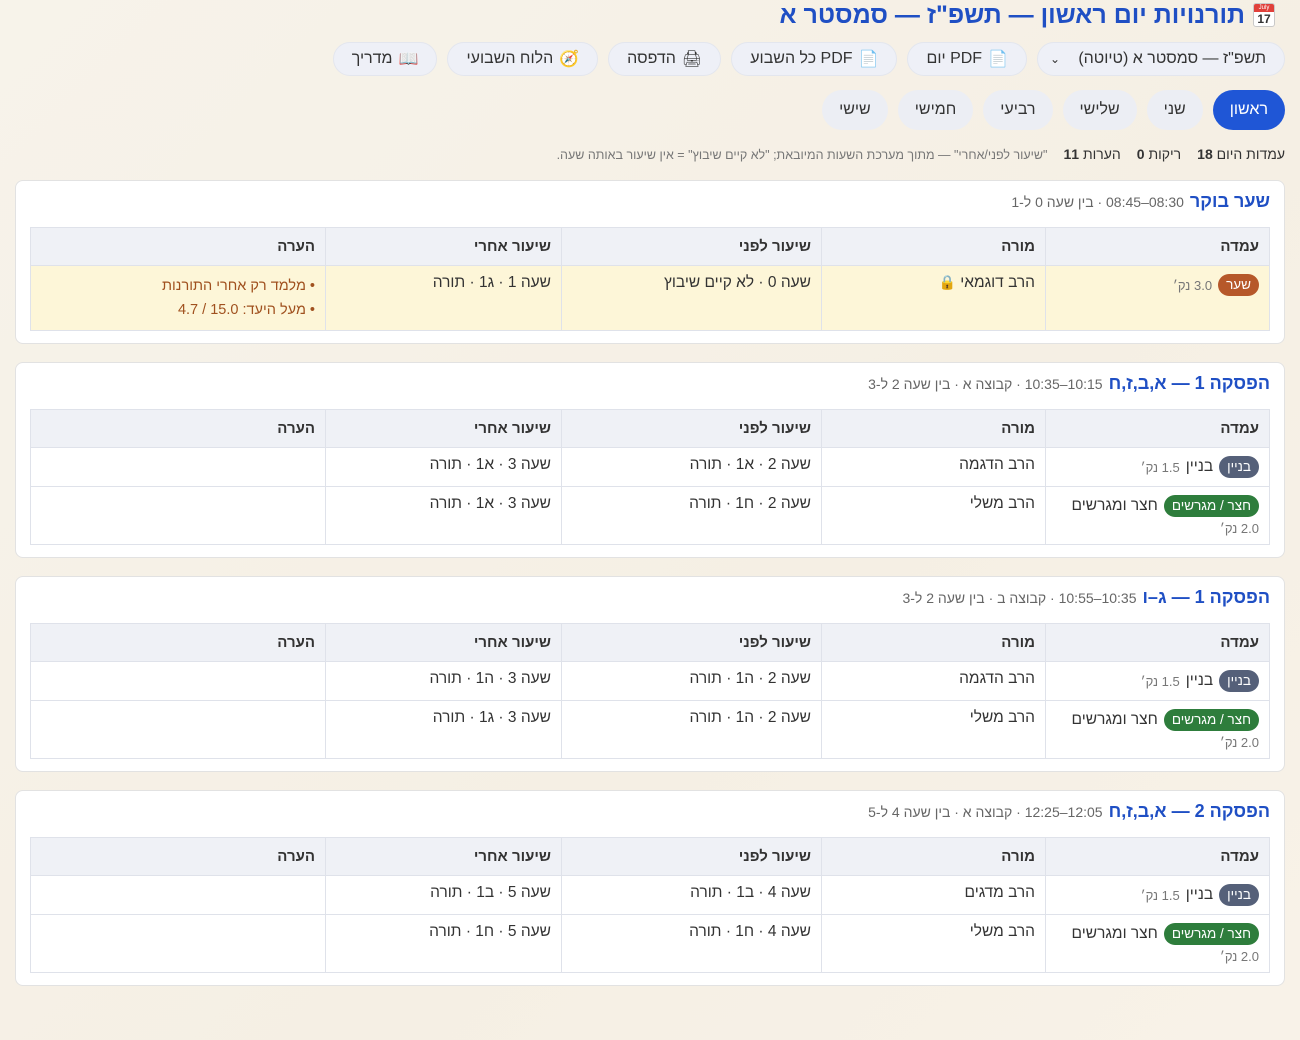 The image size is (1300, 1040). What do you see at coordinates (650, 110) in the screenshot?
I see `day-tabs: ראשון שני שלישי רביעי חמישי שישי` at bounding box center [650, 110].